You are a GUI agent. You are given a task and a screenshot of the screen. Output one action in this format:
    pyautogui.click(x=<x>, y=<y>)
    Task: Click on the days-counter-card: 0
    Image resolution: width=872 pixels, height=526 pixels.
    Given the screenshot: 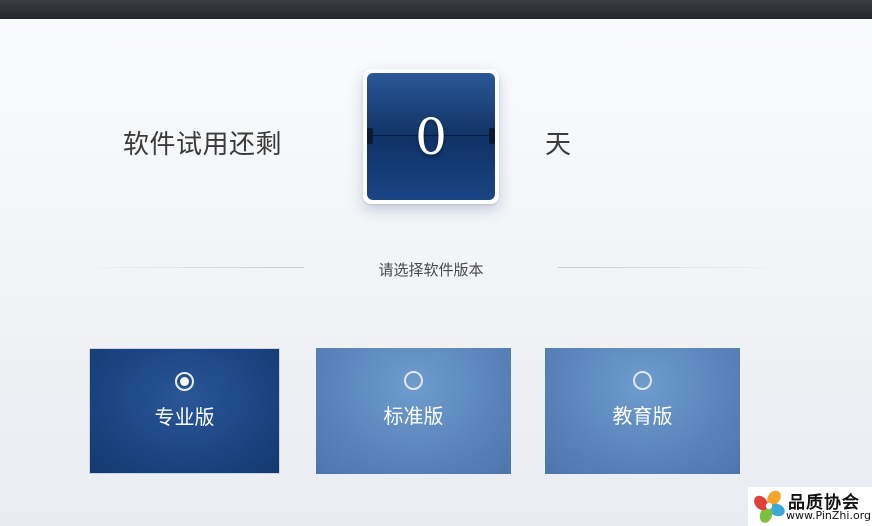 What is the action you would take?
    pyautogui.click(x=431, y=136)
    